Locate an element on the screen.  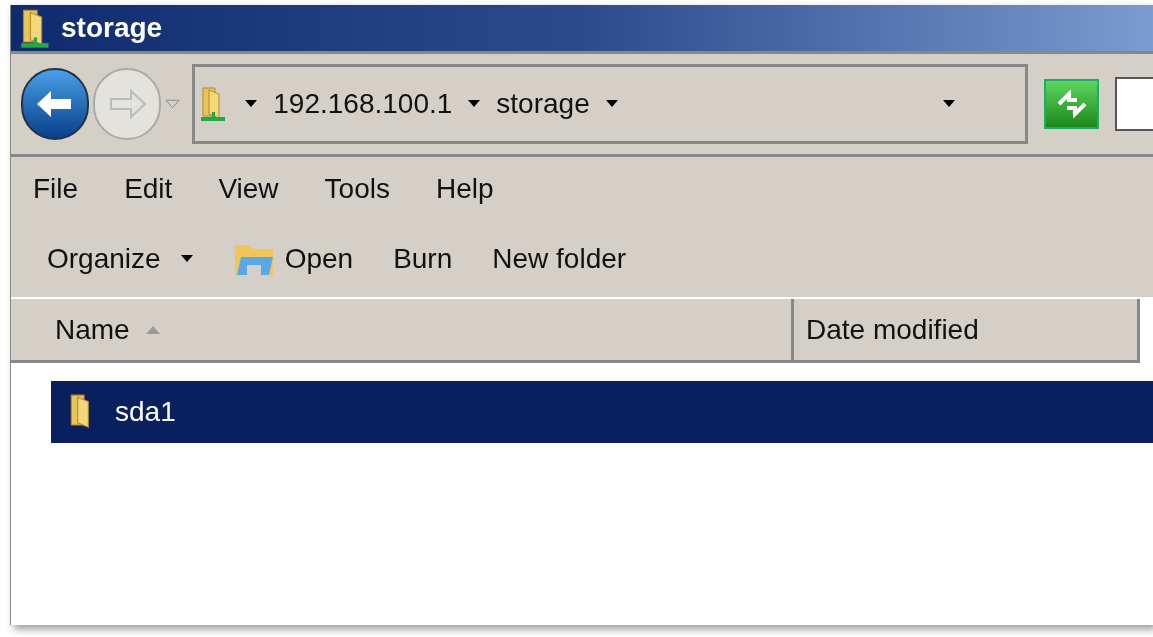
column-header: Name is located at coordinates (402, 331).